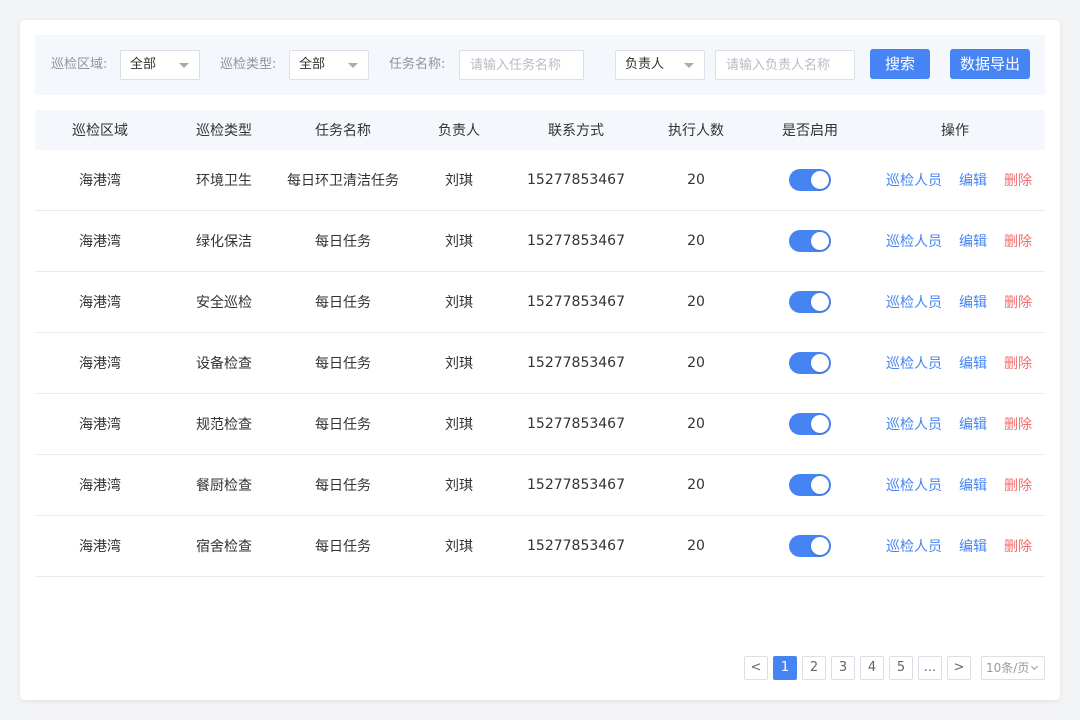 Image resolution: width=1080 pixels, height=720 pixels. I want to click on area-select-value: 全部, so click(143, 64).